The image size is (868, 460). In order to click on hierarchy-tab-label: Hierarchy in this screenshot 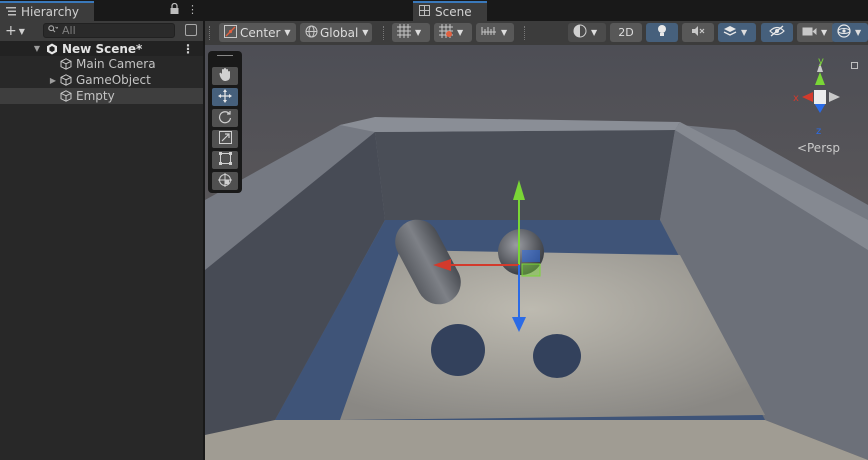, I will do `click(50, 12)`.